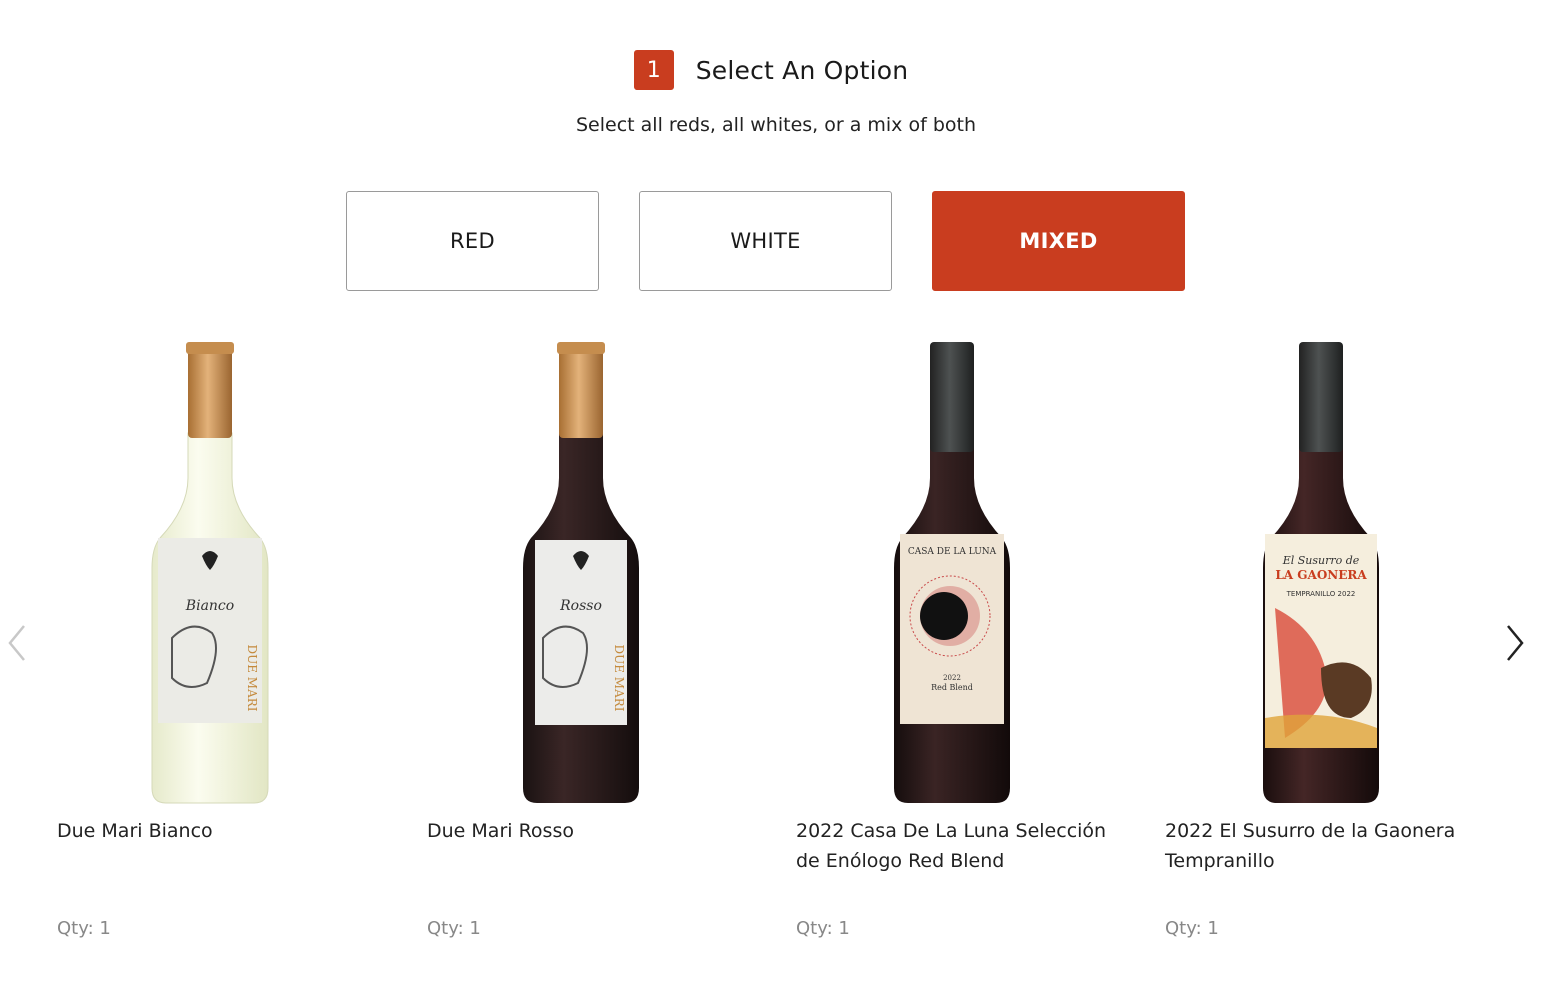  I want to click on option-selector: RED WHITE MIXED, so click(765, 241).